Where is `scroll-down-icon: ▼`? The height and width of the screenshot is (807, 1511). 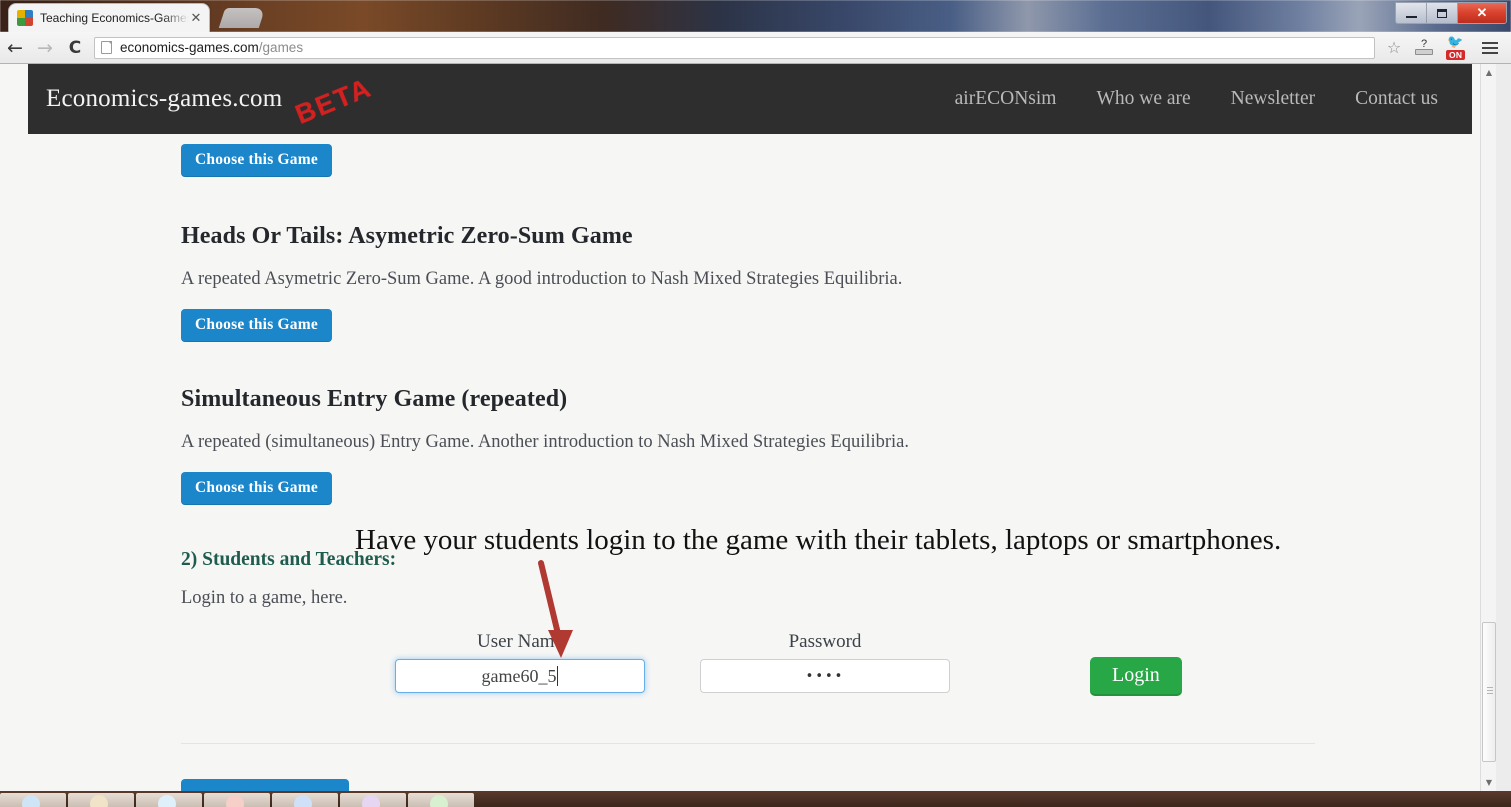 scroll-down-icon: ▼ is located at coordinates (1489, 782).